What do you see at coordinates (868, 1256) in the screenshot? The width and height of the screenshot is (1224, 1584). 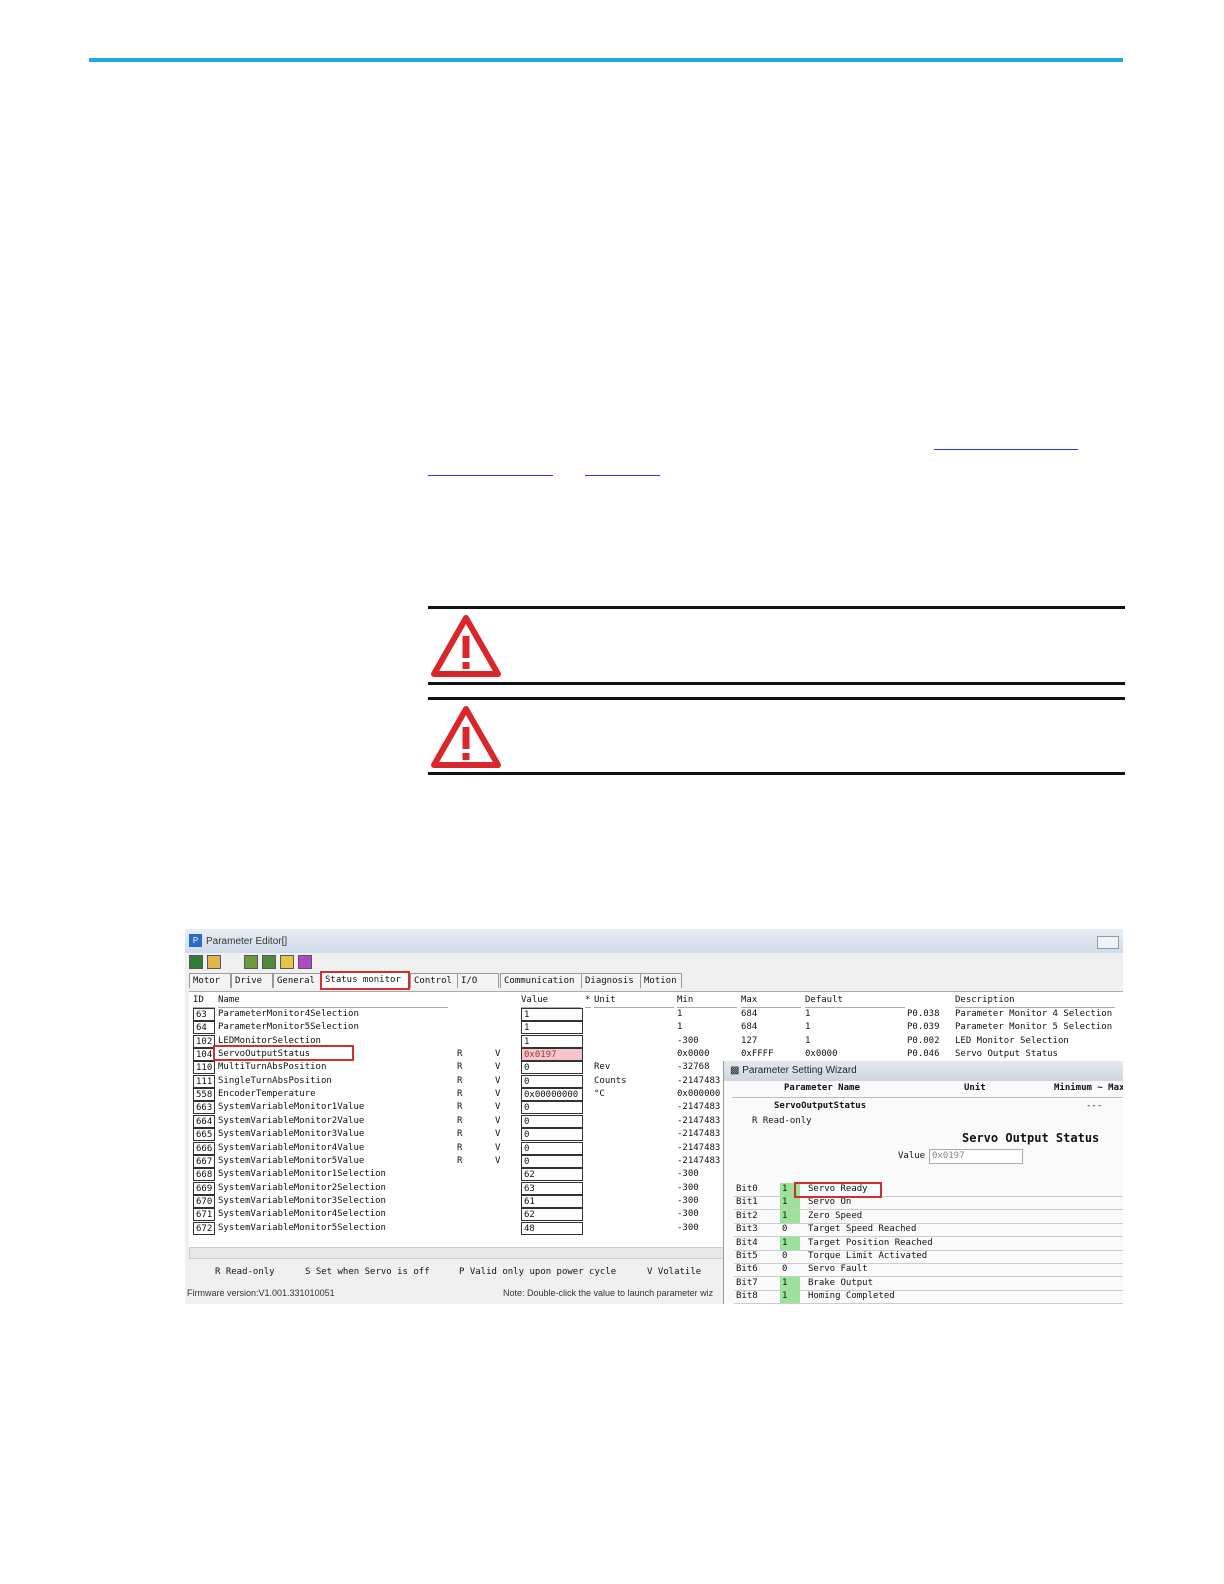 I see `bit-label: Torque Limit Activated` at bounding box center [868, 1256].